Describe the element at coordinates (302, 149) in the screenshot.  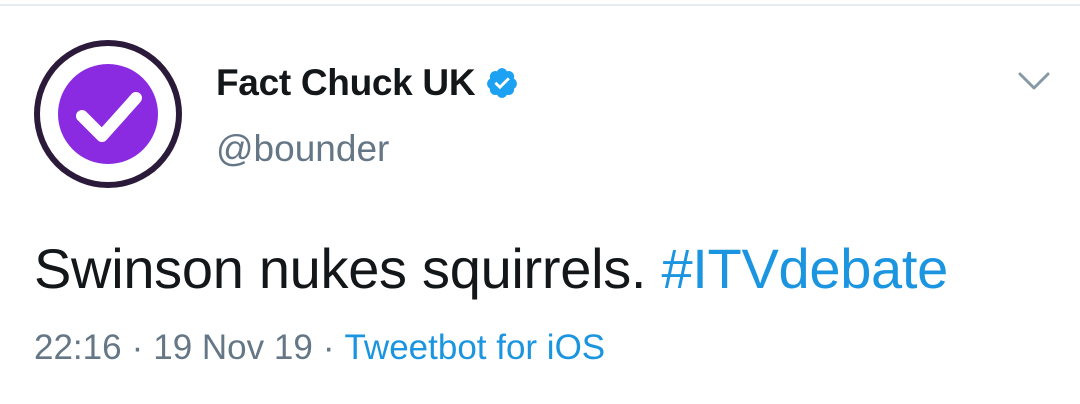
I see `author-handle: @bounder` at that location.